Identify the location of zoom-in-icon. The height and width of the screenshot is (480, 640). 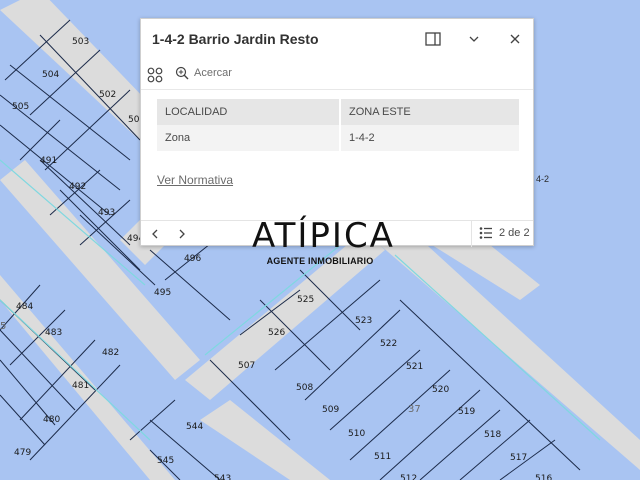
(182, 73).